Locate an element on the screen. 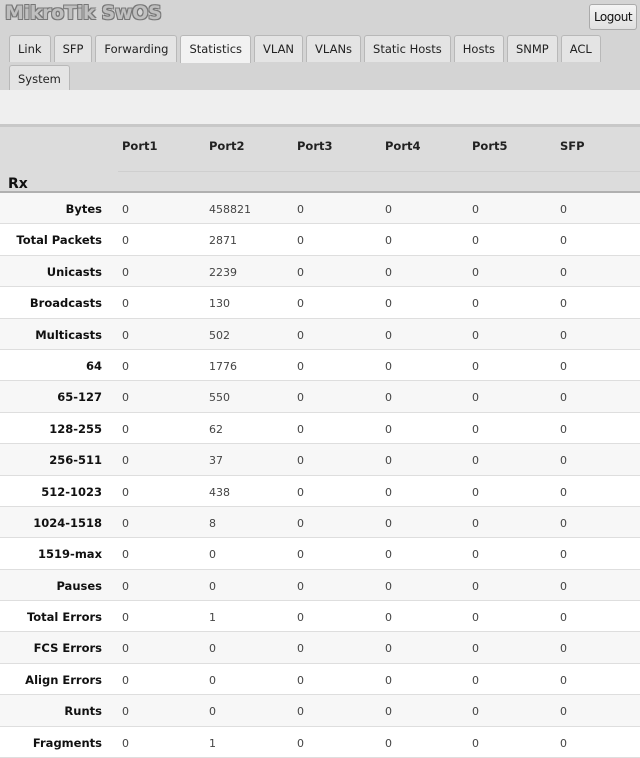 The image size is (640, 758). row-label: Fragments is located at coordinates (67, 742).